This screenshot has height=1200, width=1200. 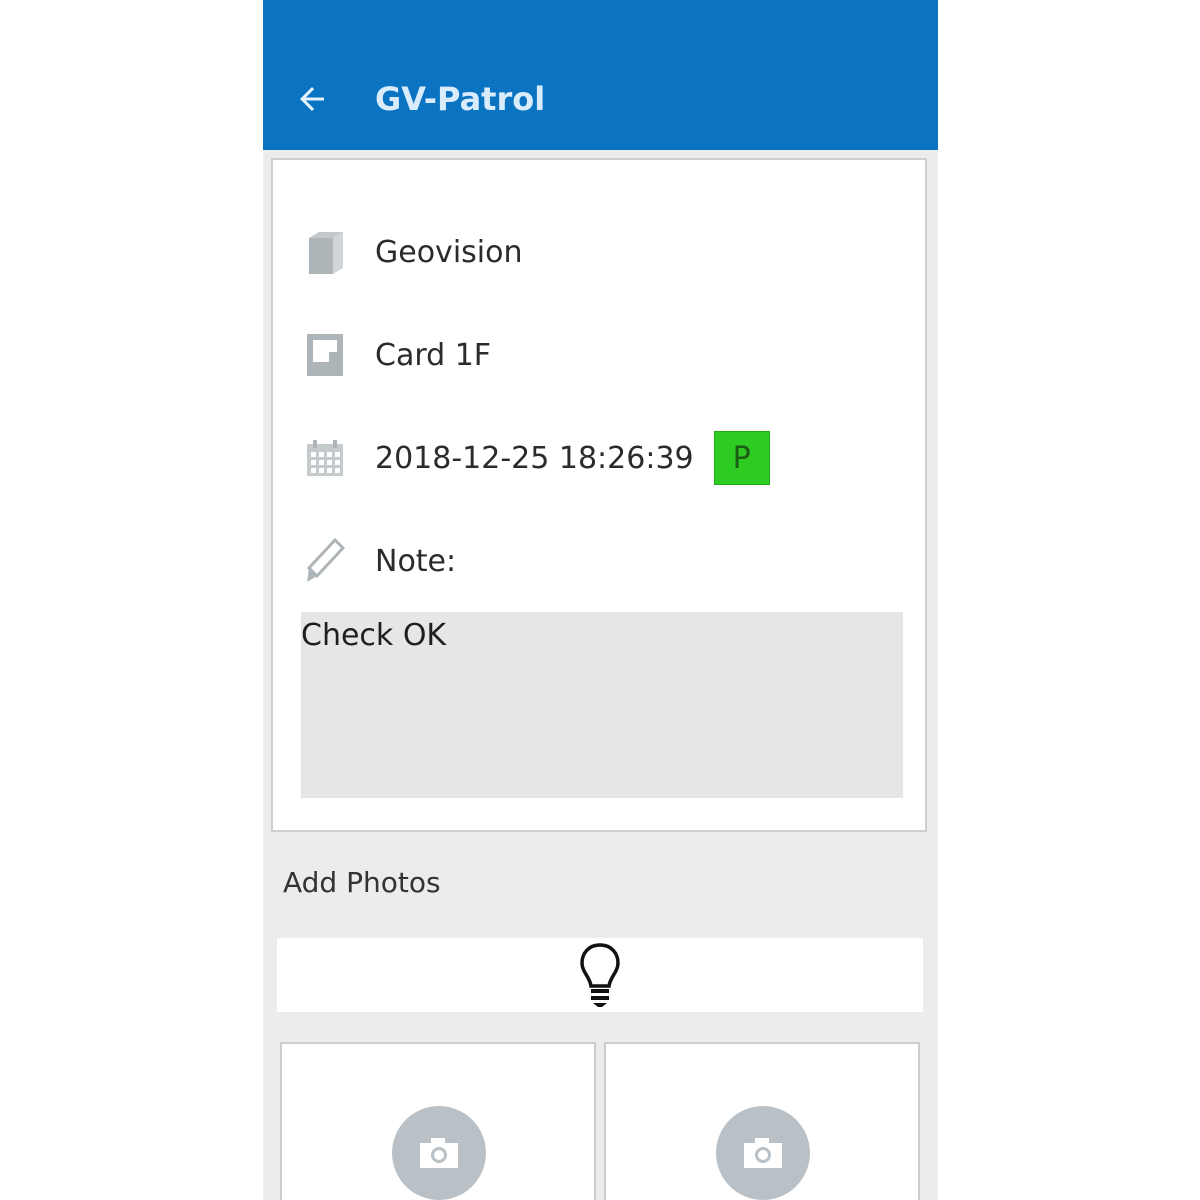 I want to click on checkpoint-name: Card 1F, so click(x=433, y=355).